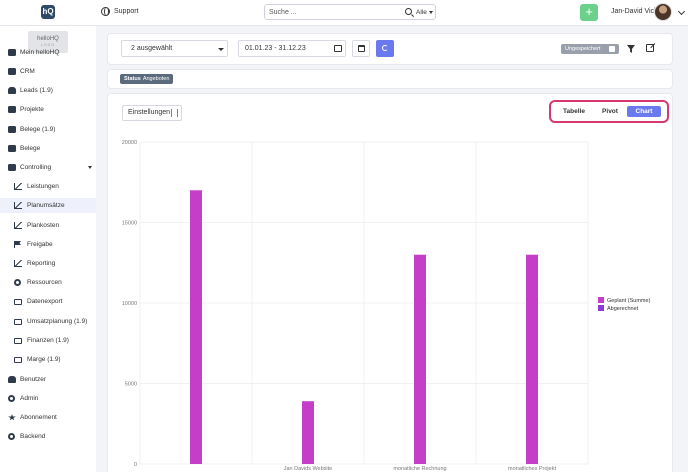 The height and width of the screenshot is (472, 688). Describe the element at coordinates (135, 465) in the screenshot. I see `y-tick-label: 0` at that location.